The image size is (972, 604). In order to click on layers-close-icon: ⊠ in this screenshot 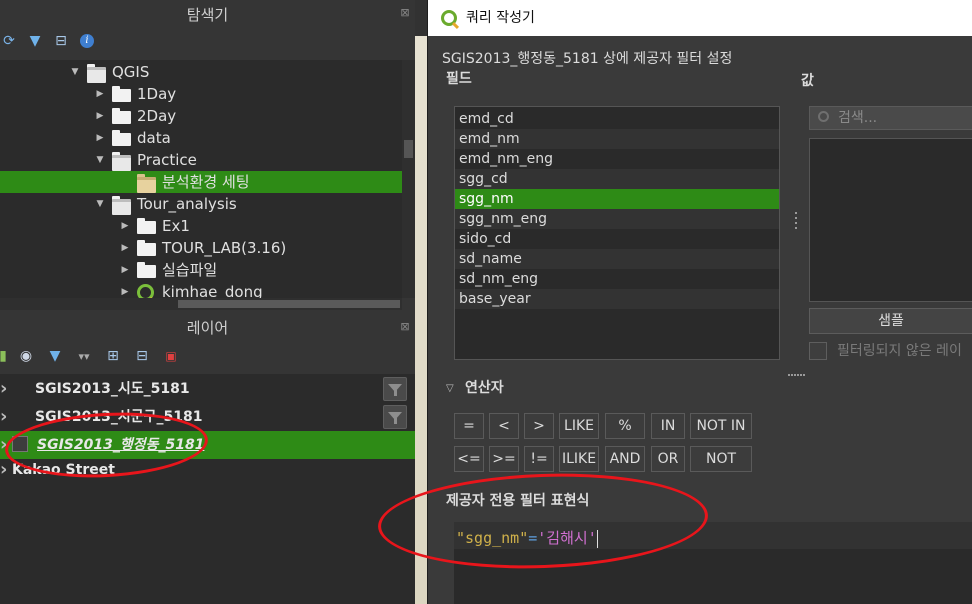, I will do `click(405, 327)`.